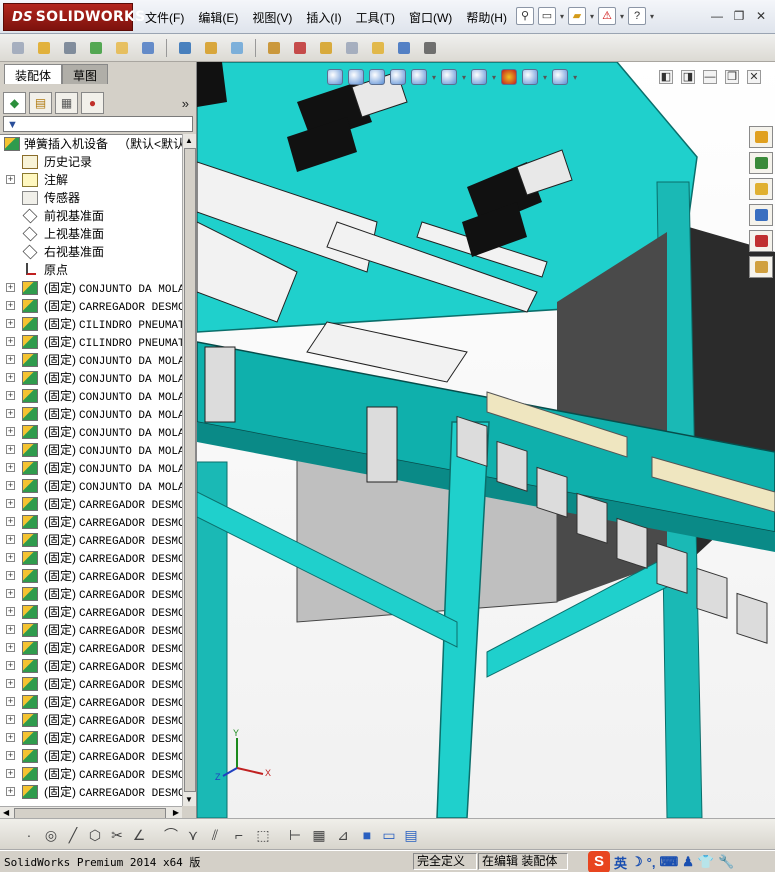  I want to click on offset-icon: ⫽, so click(215, 835).